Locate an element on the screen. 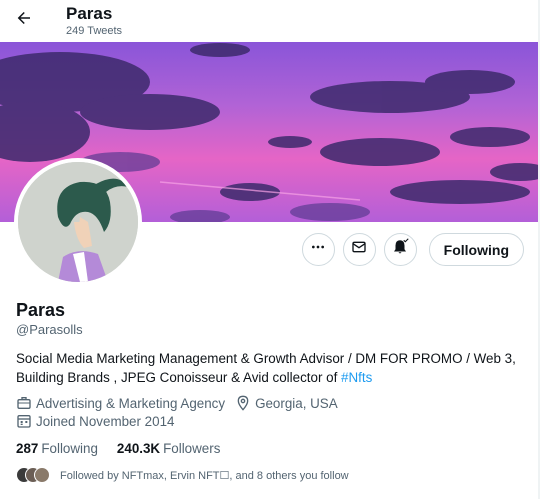  profile-location: Georgia, USA is located at coordinates (286, 403).